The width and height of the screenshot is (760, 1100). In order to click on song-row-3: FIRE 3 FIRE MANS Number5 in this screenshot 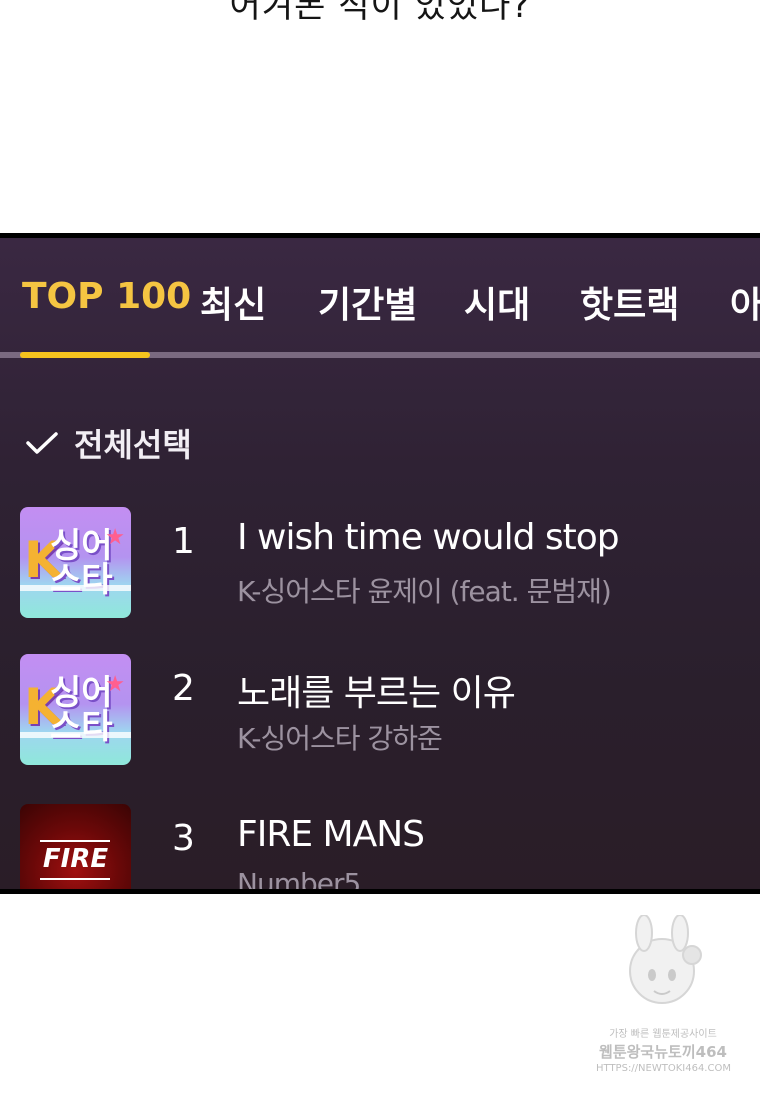, I will do `click(380, 846)`.